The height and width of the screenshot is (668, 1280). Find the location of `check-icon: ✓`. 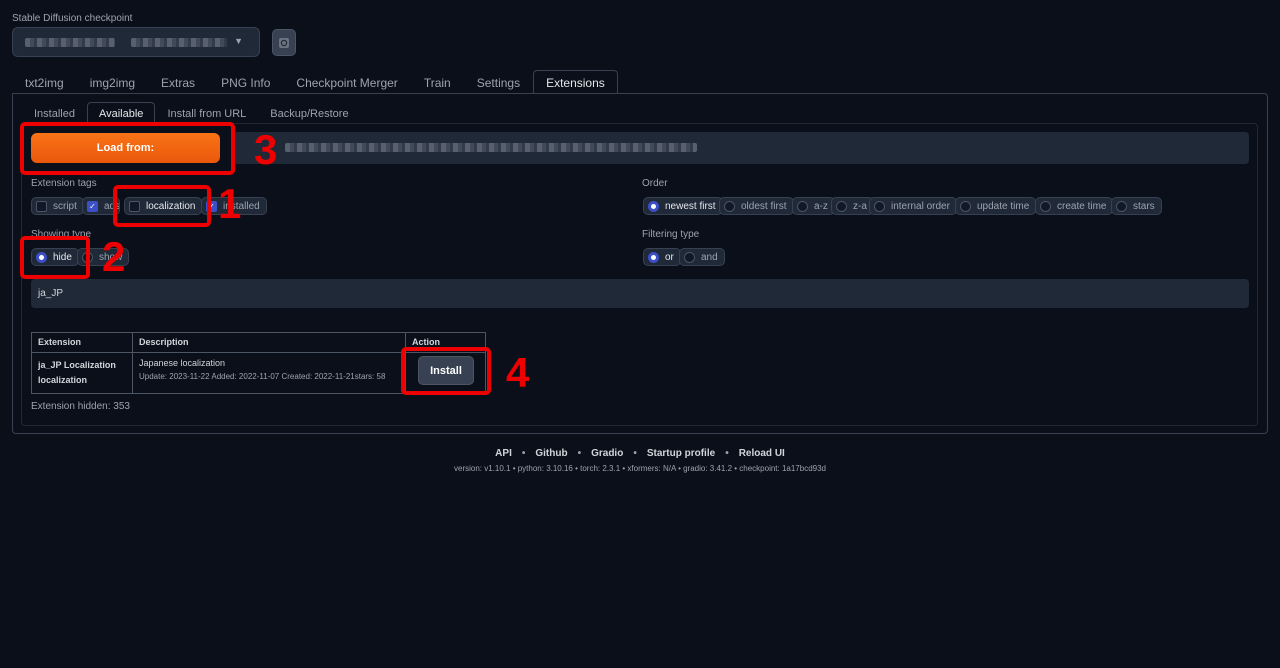

check-icon: ✓ is located at coordinates (92, 206).